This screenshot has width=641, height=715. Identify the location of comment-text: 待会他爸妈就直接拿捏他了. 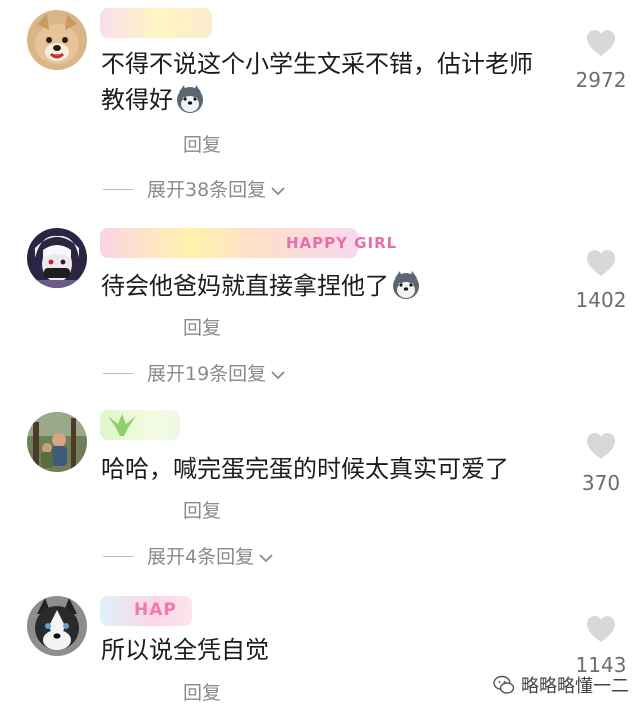
(328, 286).